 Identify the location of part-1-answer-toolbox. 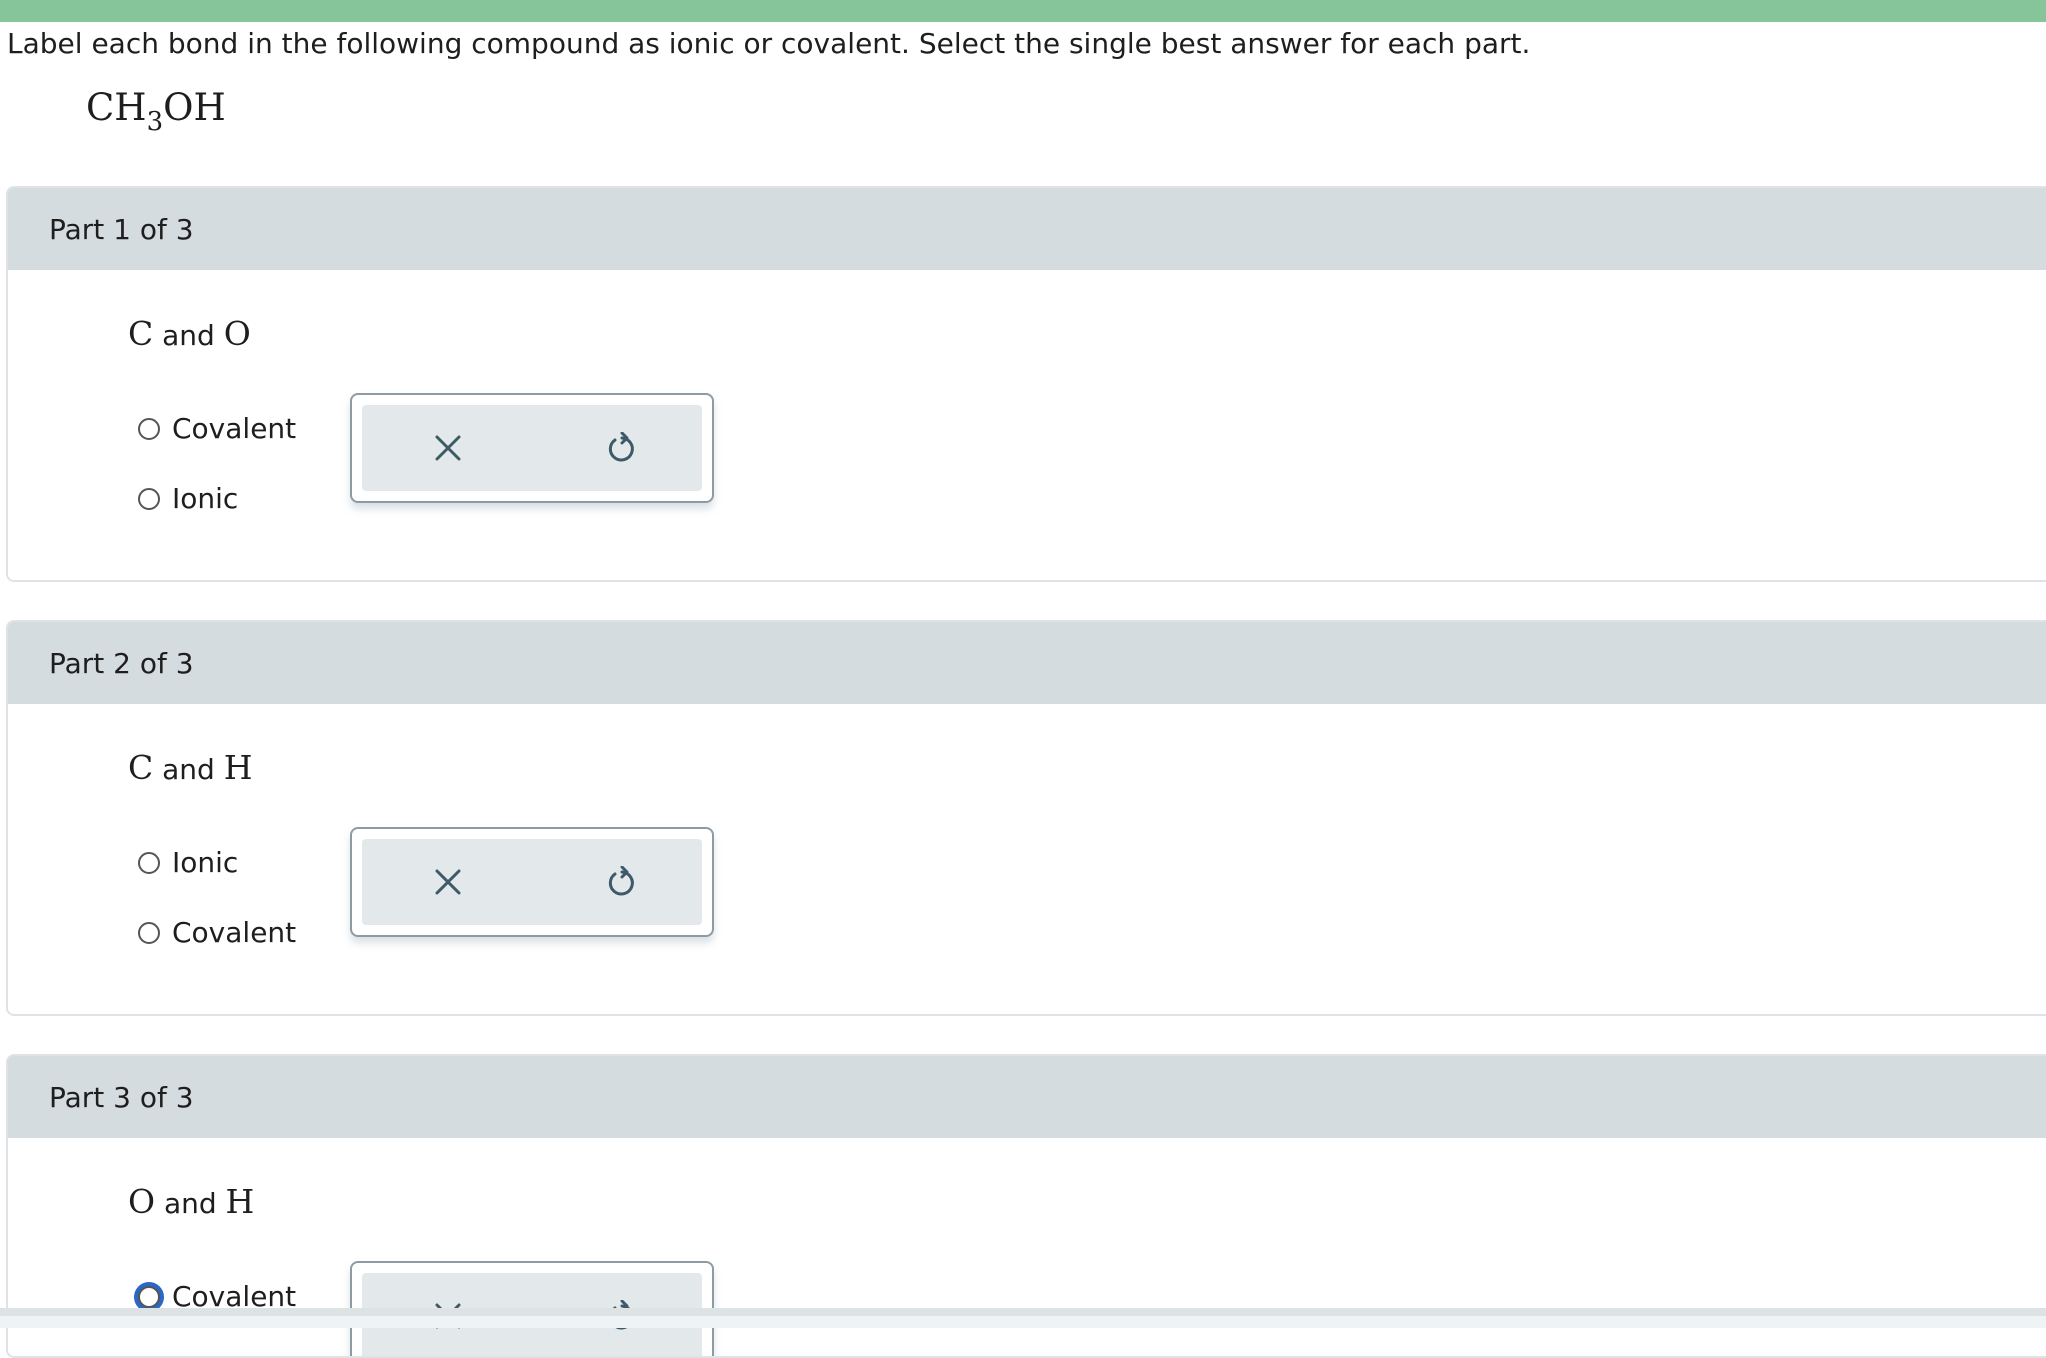
(532, 448).